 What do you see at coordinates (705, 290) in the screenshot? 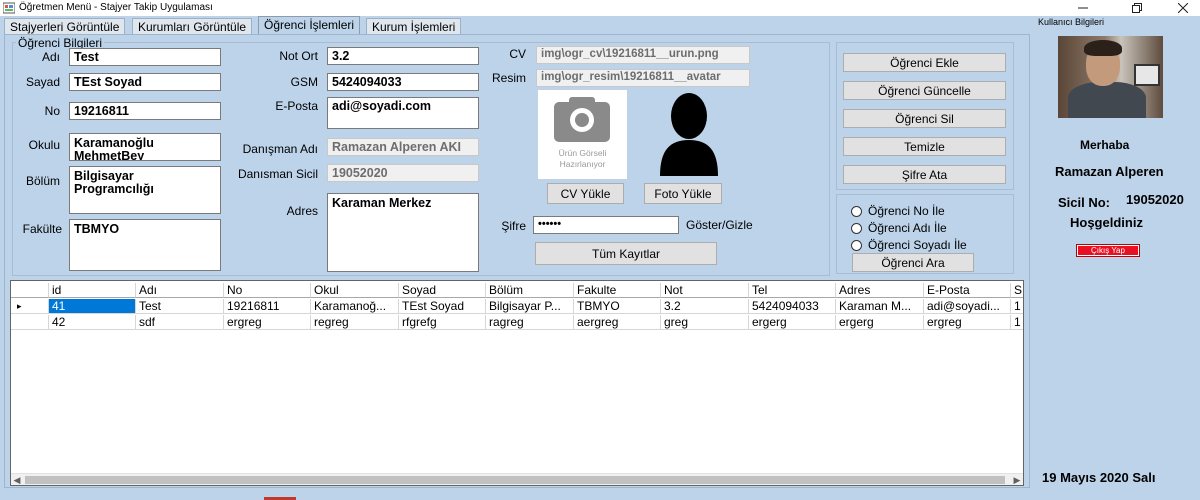
I see `column-header: Not` at bounding box center [705, 290].